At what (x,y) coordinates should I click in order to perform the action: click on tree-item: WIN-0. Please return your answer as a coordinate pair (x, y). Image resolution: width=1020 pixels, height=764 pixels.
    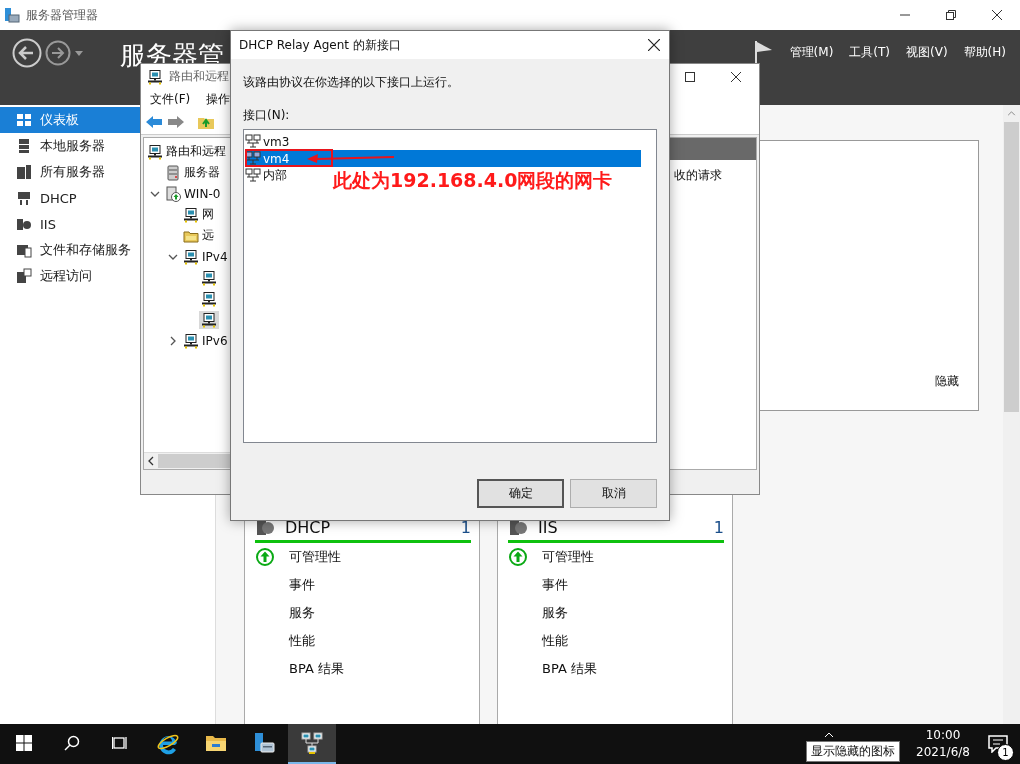
    Looking at the image, I should click on (193, 193).